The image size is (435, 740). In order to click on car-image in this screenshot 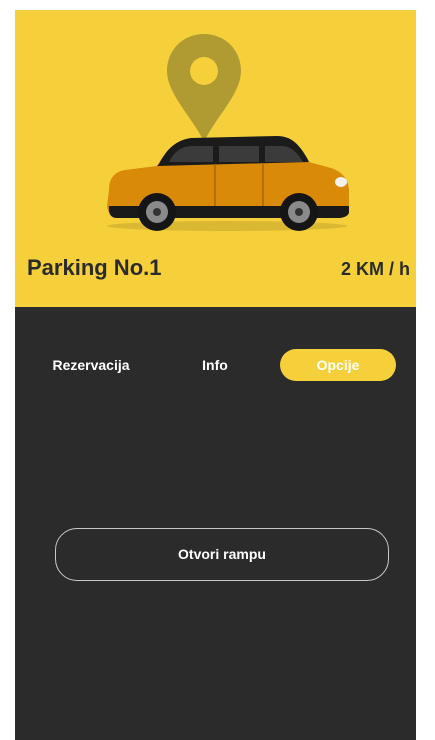, I will do `click(228, 183)`.